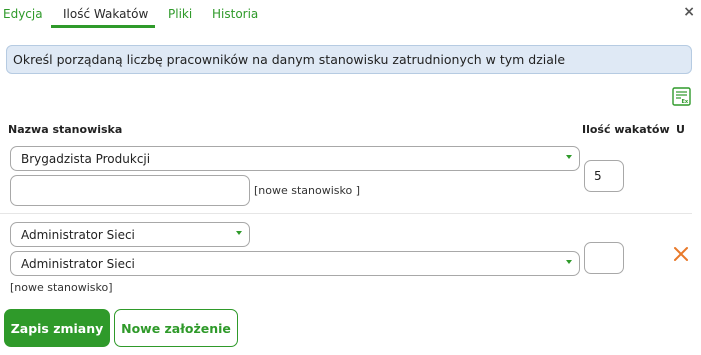 The width and height of the screenshot is (701, 355). I want to click on active-tab-indicator, so click(103, 26).